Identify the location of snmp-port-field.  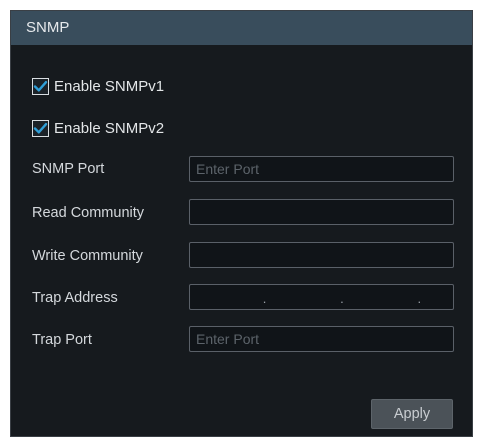
(321, 169).